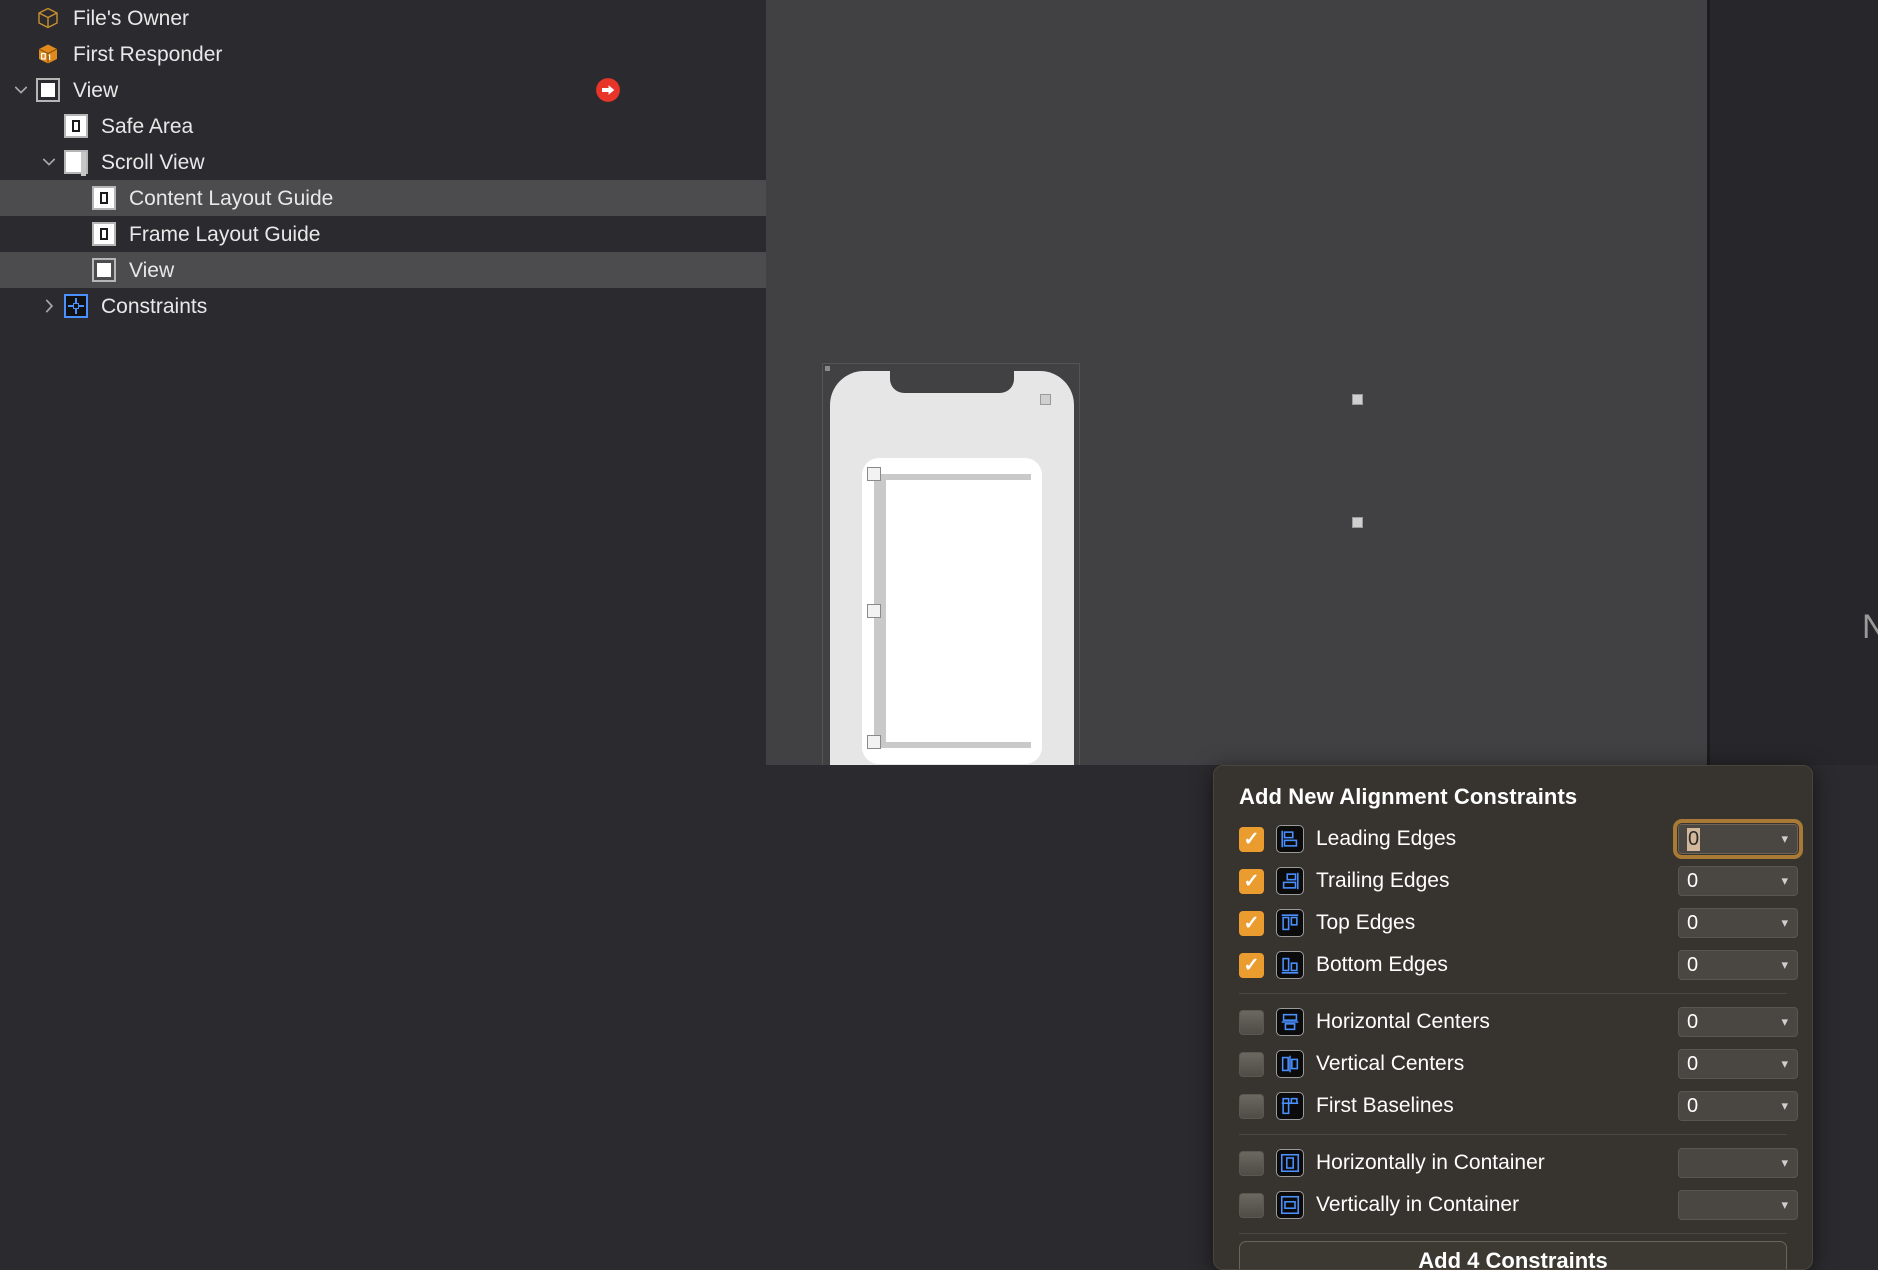 Image resolution: width=1878 pixels, height=1270 pixels. Describe the element at coordinates (383, 54) in the screenshot. I see `outline-row-first-responder: First Responder` at that location.